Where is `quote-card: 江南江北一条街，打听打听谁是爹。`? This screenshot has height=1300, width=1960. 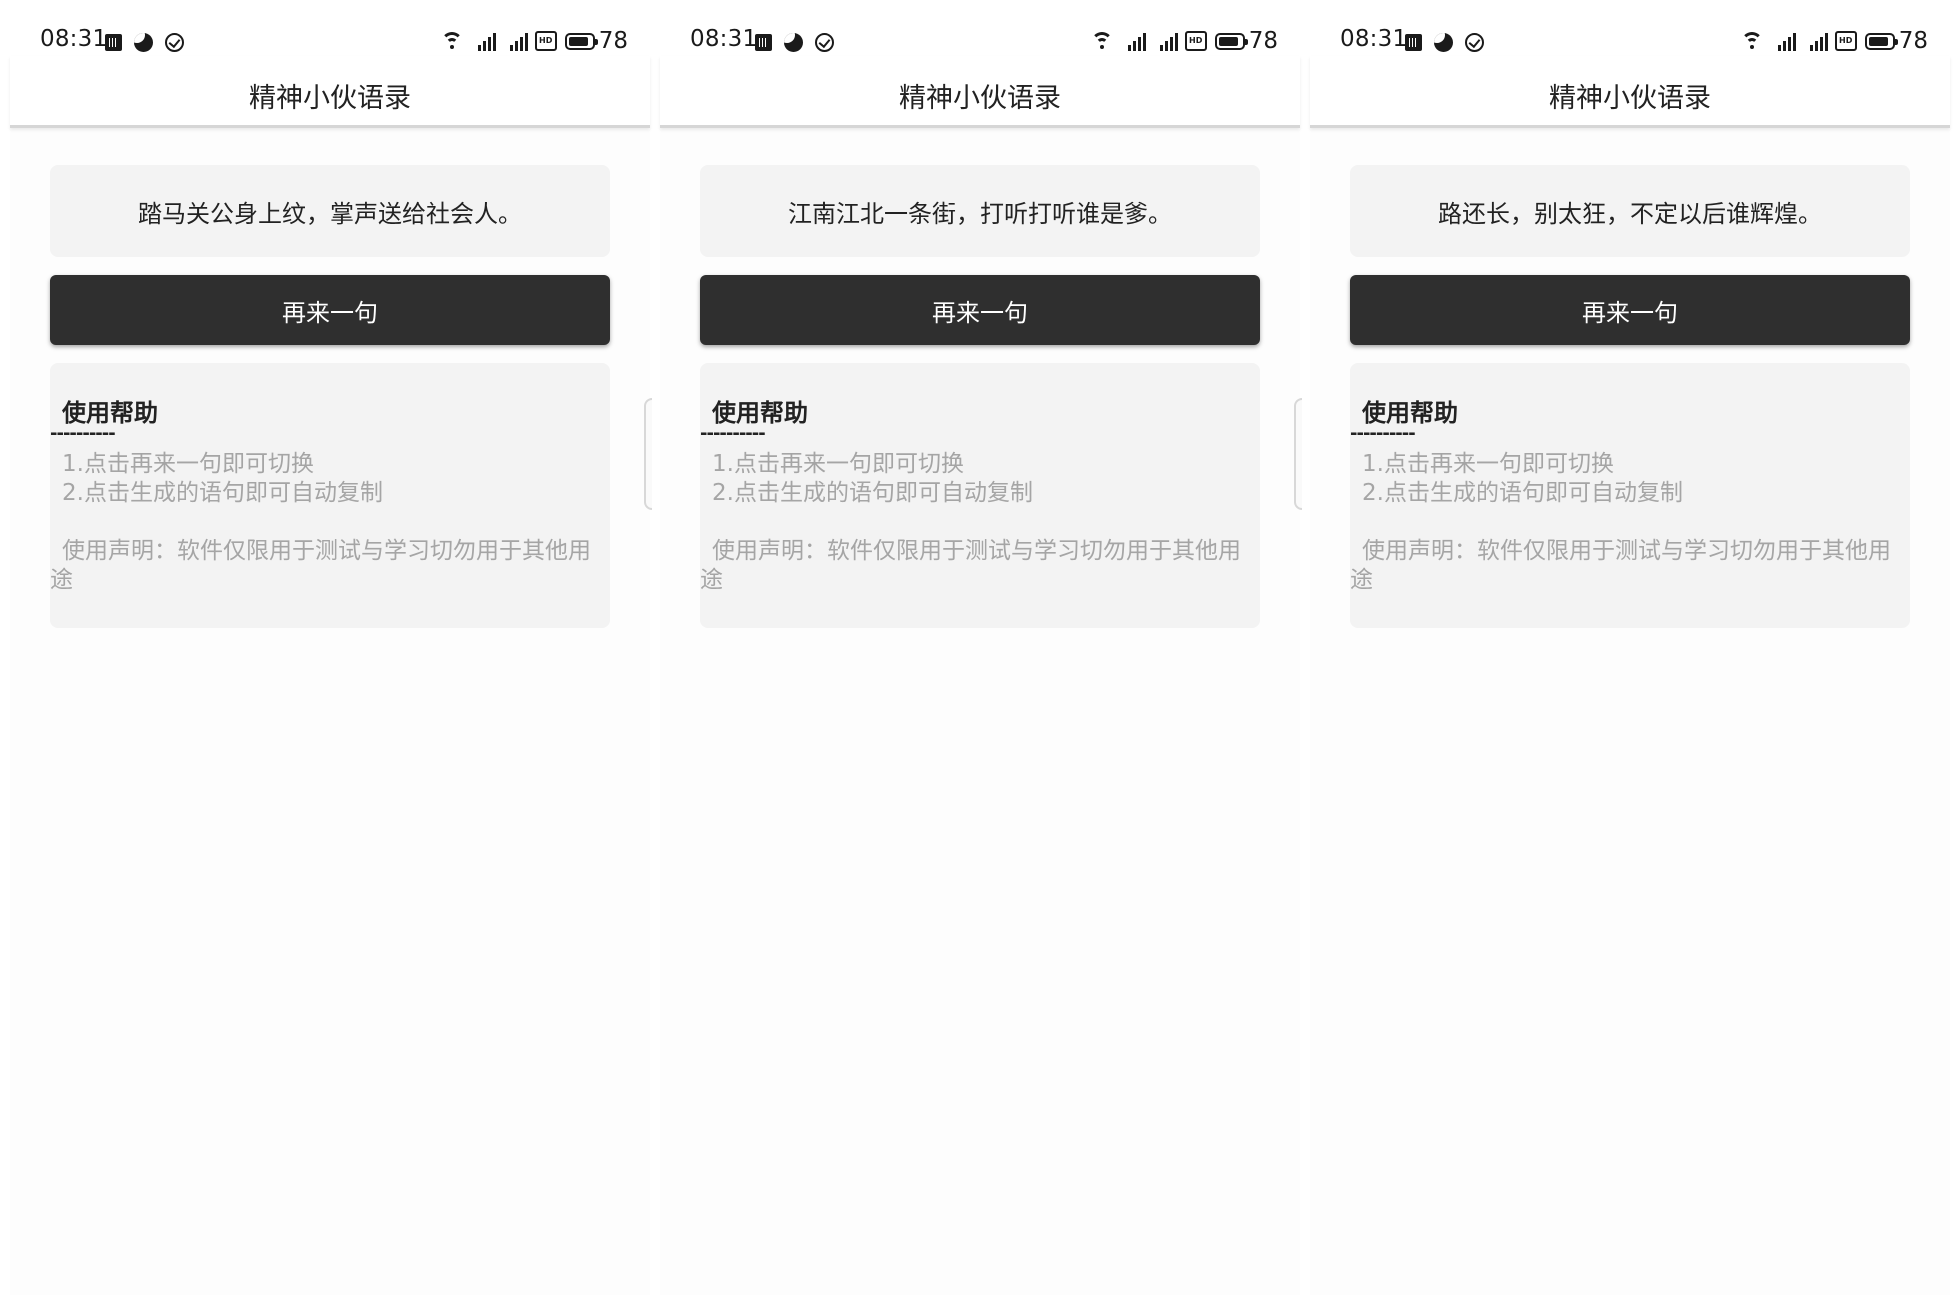
quote-card: 江南江北一条街，打听打听谁是爹。 is located at coordinates (980, 211).